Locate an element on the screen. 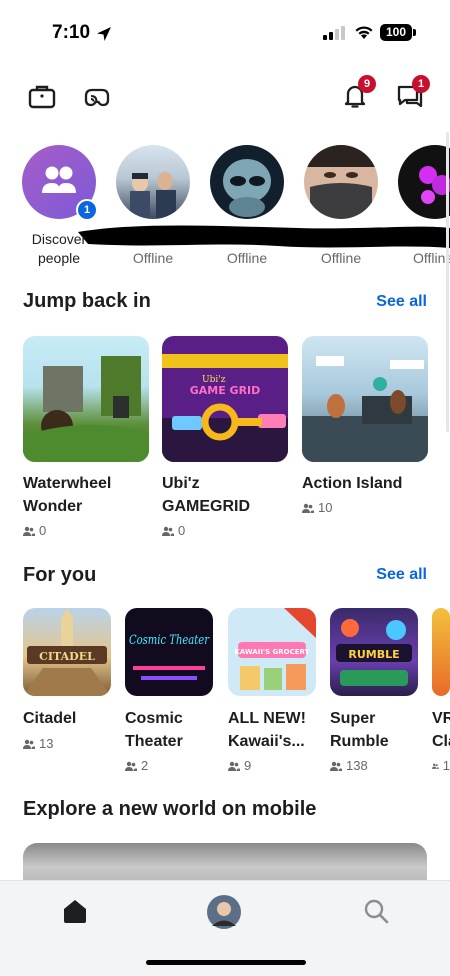  jump-back-in-see-all-link: See all is located at coordinates (401, 302).